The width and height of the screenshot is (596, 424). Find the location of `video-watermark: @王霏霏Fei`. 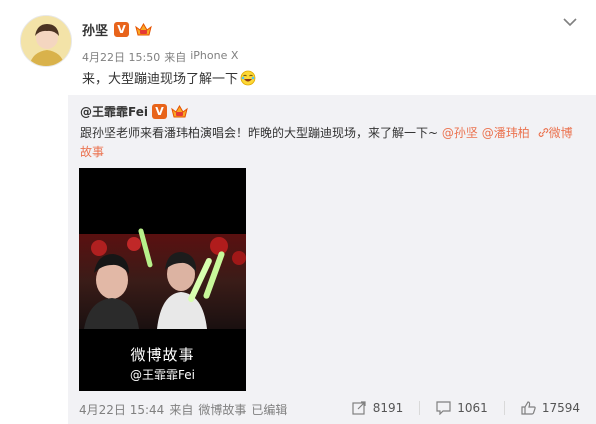

video-watermark: @王霏霏Fei is located at coordinates (162, 375).